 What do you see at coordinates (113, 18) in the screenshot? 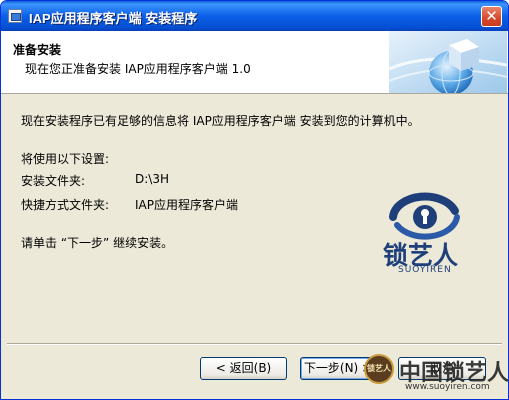
I see `window-title: IAP应用程序客户端 安装程序` at bounding box center [113, 18].